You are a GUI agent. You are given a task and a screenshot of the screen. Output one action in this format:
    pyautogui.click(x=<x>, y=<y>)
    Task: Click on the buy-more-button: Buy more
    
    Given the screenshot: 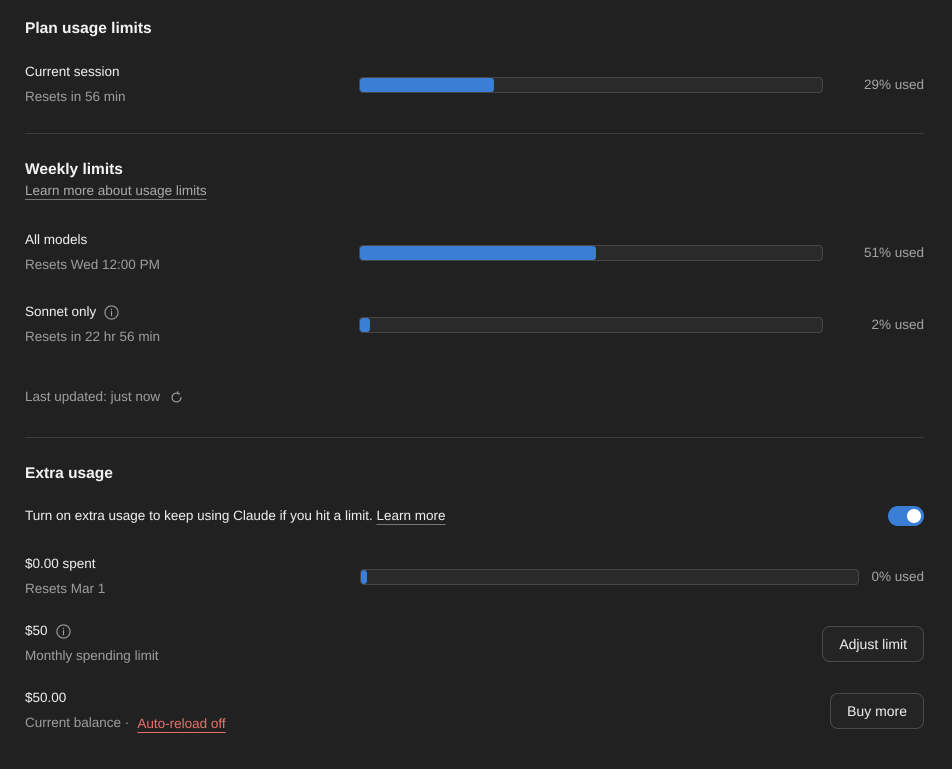 What is the action you would take?
    pyautogui.click(x=877, y=710)
    